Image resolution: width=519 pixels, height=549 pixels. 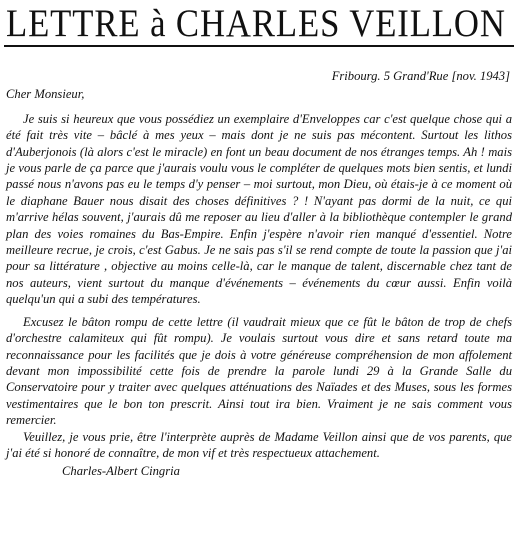 I want to click on dateline: Fribourg. 5 Grand'Rue [nov. 1943], so click(x=420, y=76).